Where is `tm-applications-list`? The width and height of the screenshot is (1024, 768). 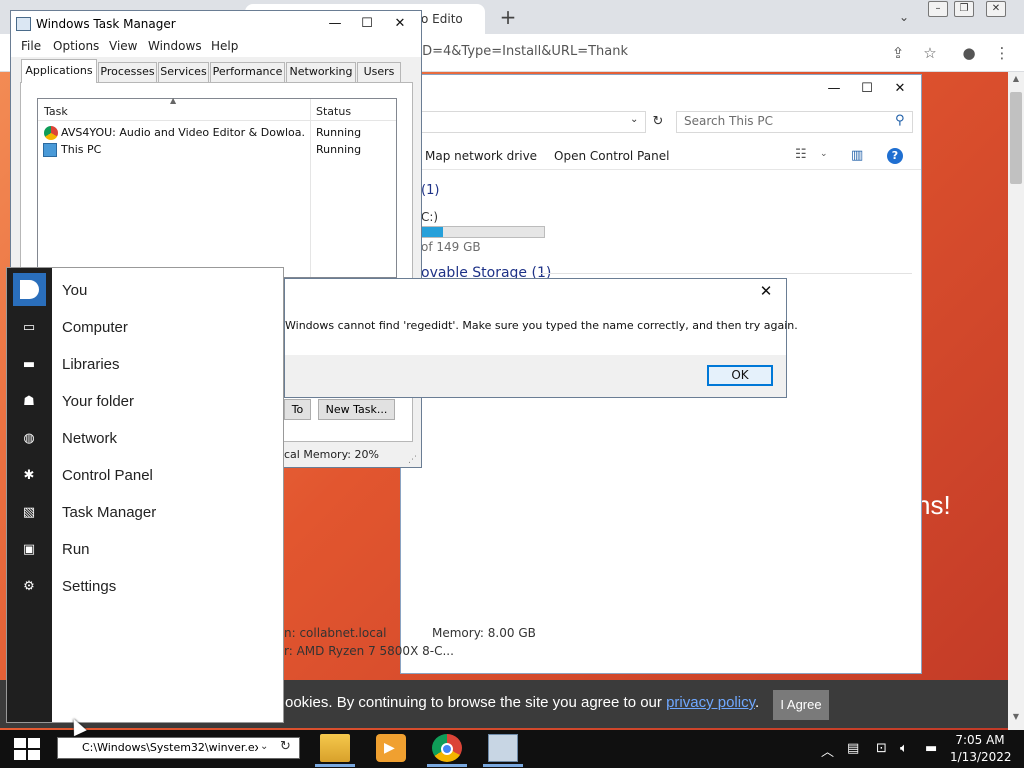 tm-applications-list is located at coordinates (217, 188).